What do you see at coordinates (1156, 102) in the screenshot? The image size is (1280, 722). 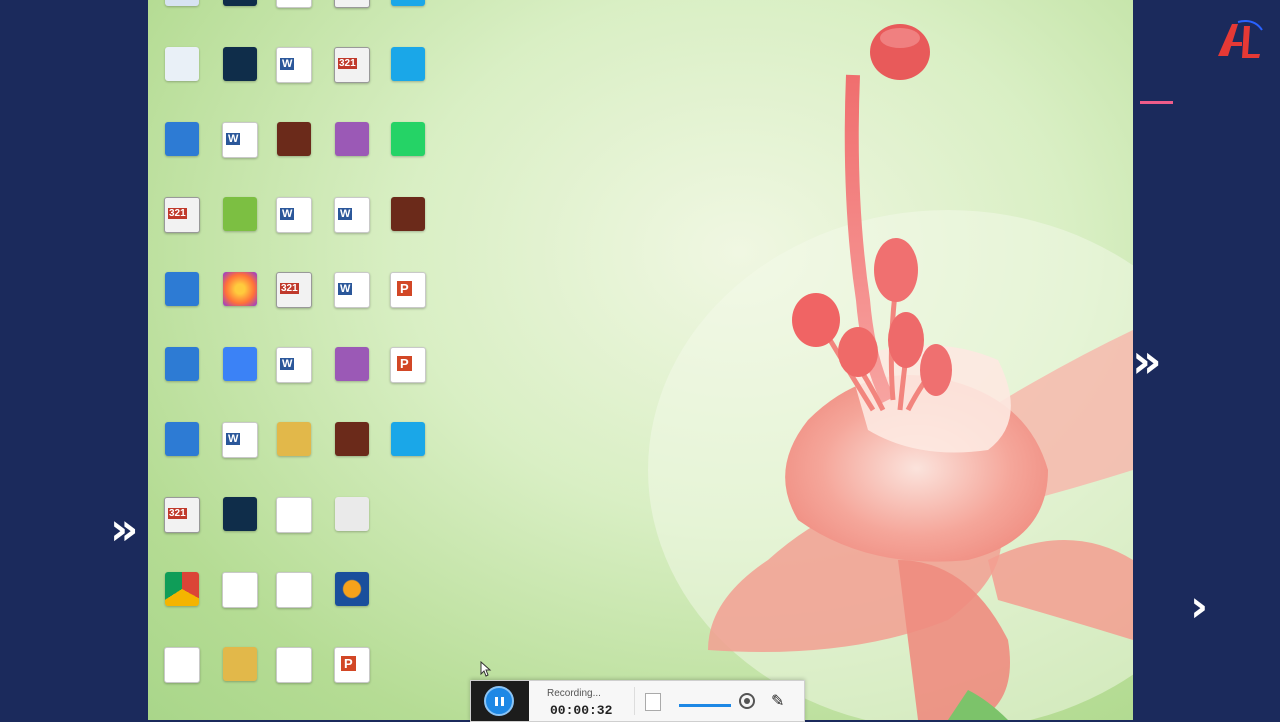 I see `accent-dash` at bounding box center [1156, 102].